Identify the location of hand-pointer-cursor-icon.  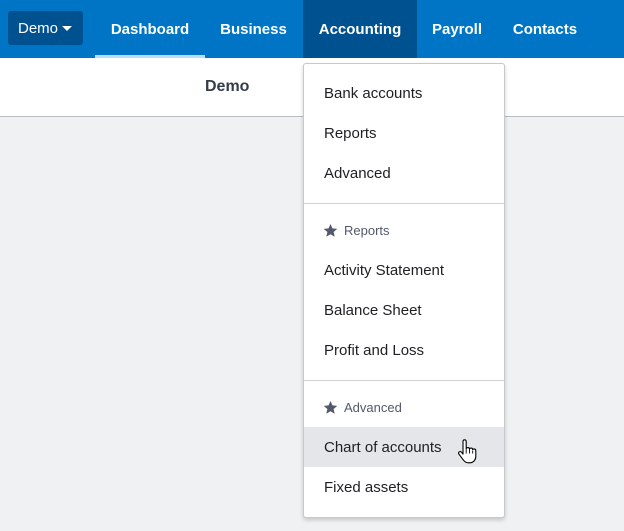
(467, 451).